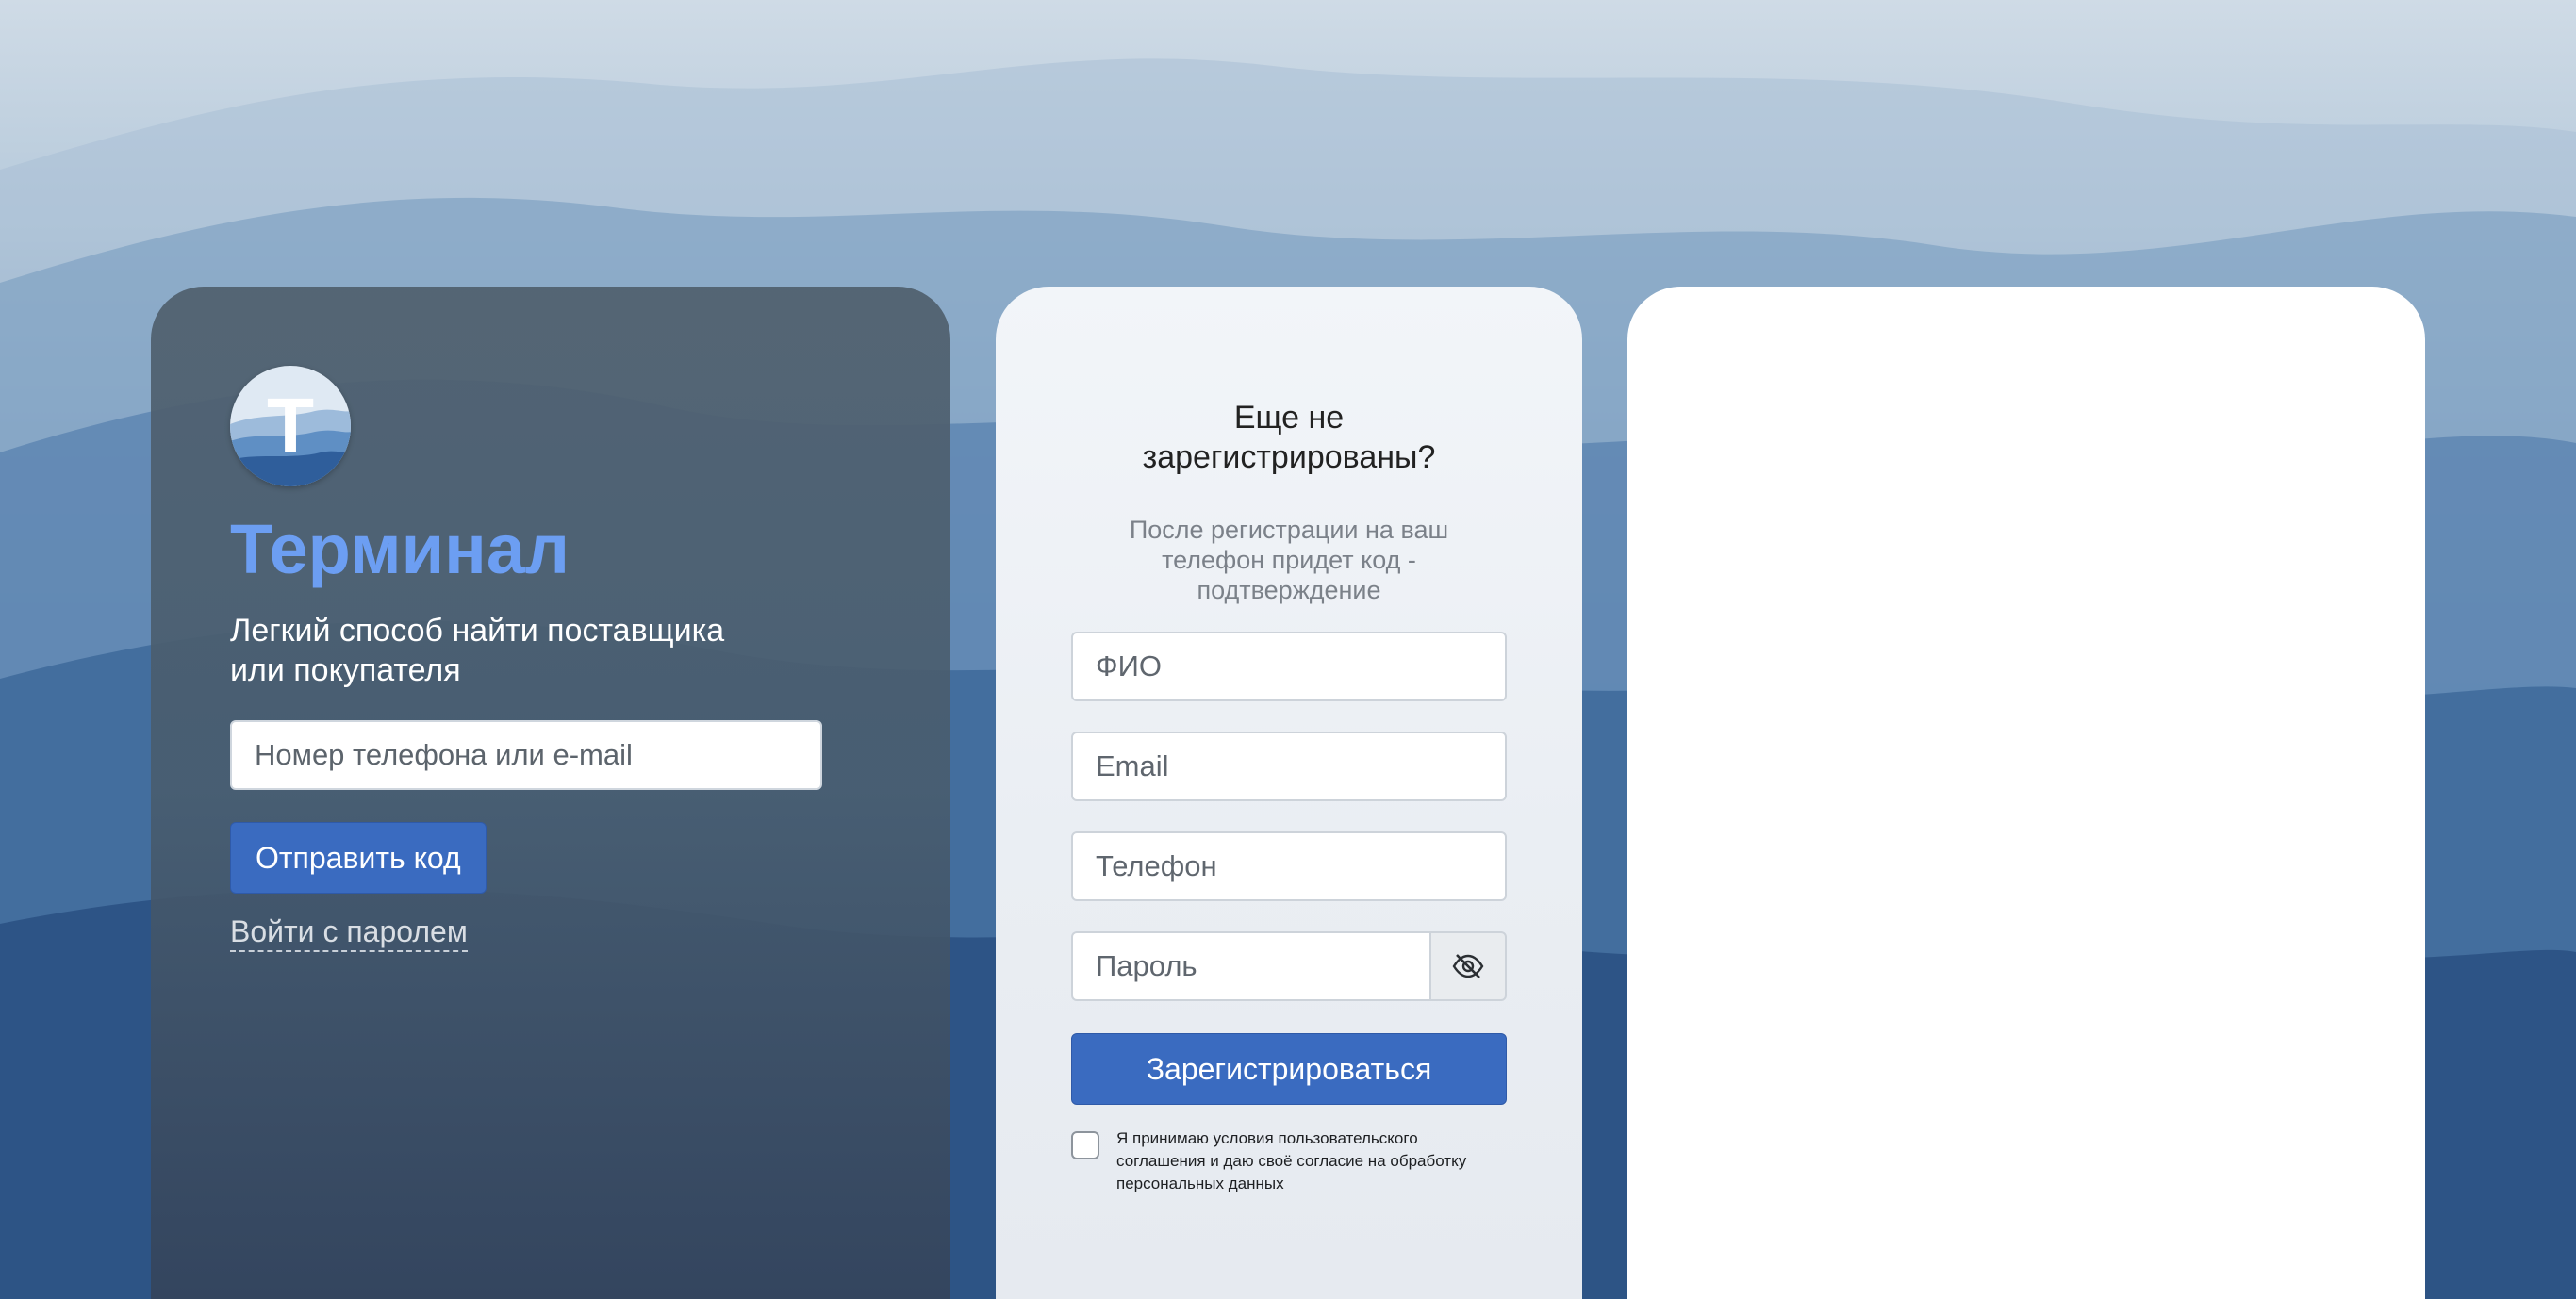  I want to click on register-button: Зарегистрироваться, so click(1289, 1069).